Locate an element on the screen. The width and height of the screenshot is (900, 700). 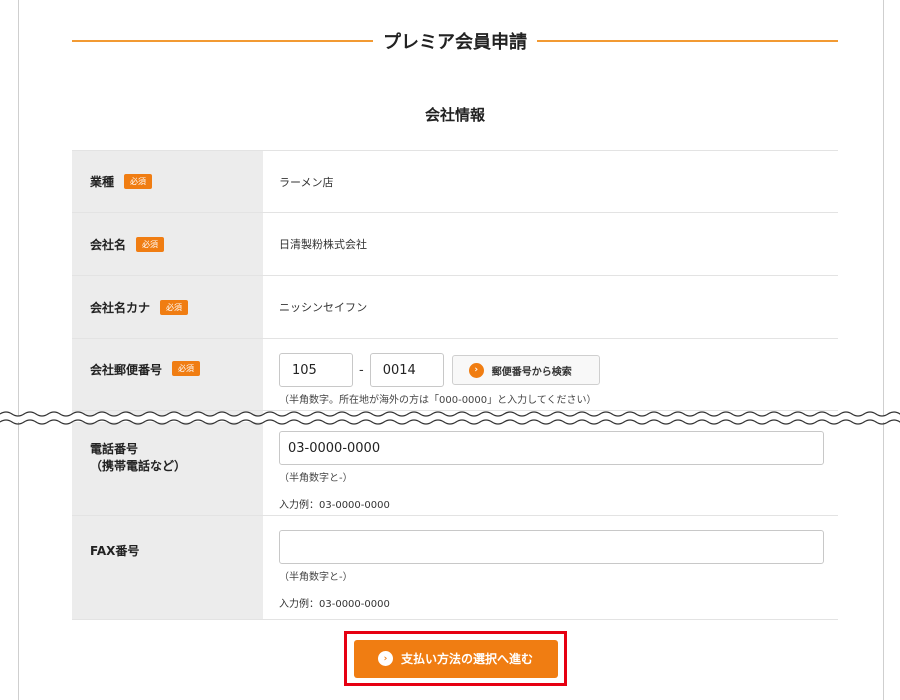
industry-label: 業種 is located at coordinates (102, 182).